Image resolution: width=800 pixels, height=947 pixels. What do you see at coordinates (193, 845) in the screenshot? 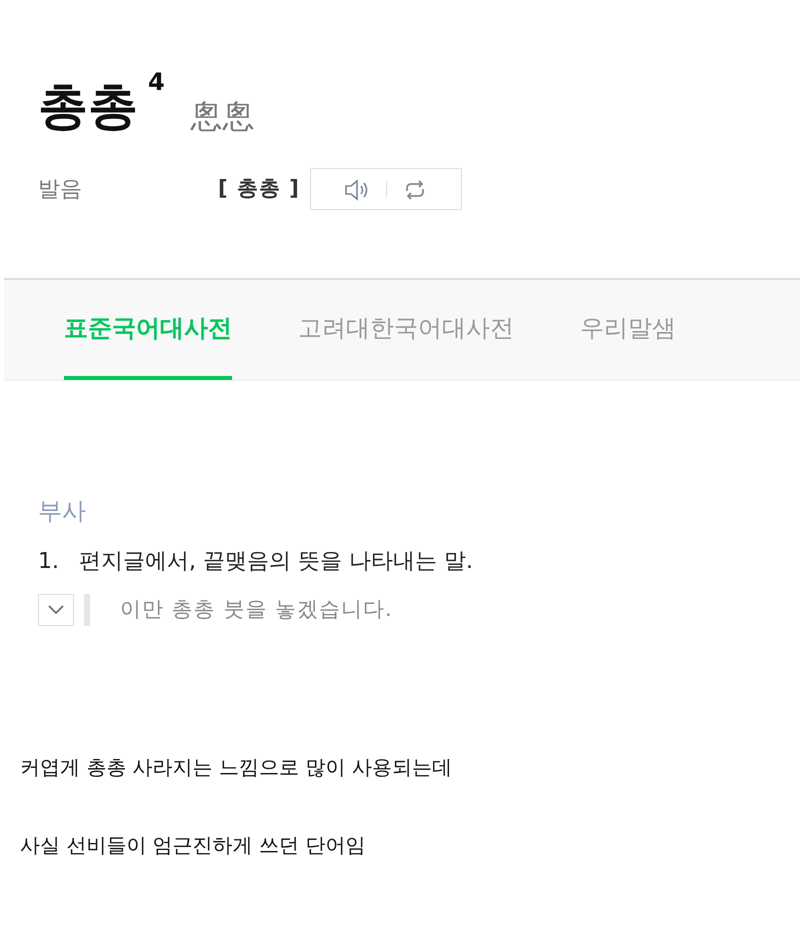
I see `comment-text: 사실 선비들이 엄근진하게 쓰던 단어임` at bounding box center [193, 845].